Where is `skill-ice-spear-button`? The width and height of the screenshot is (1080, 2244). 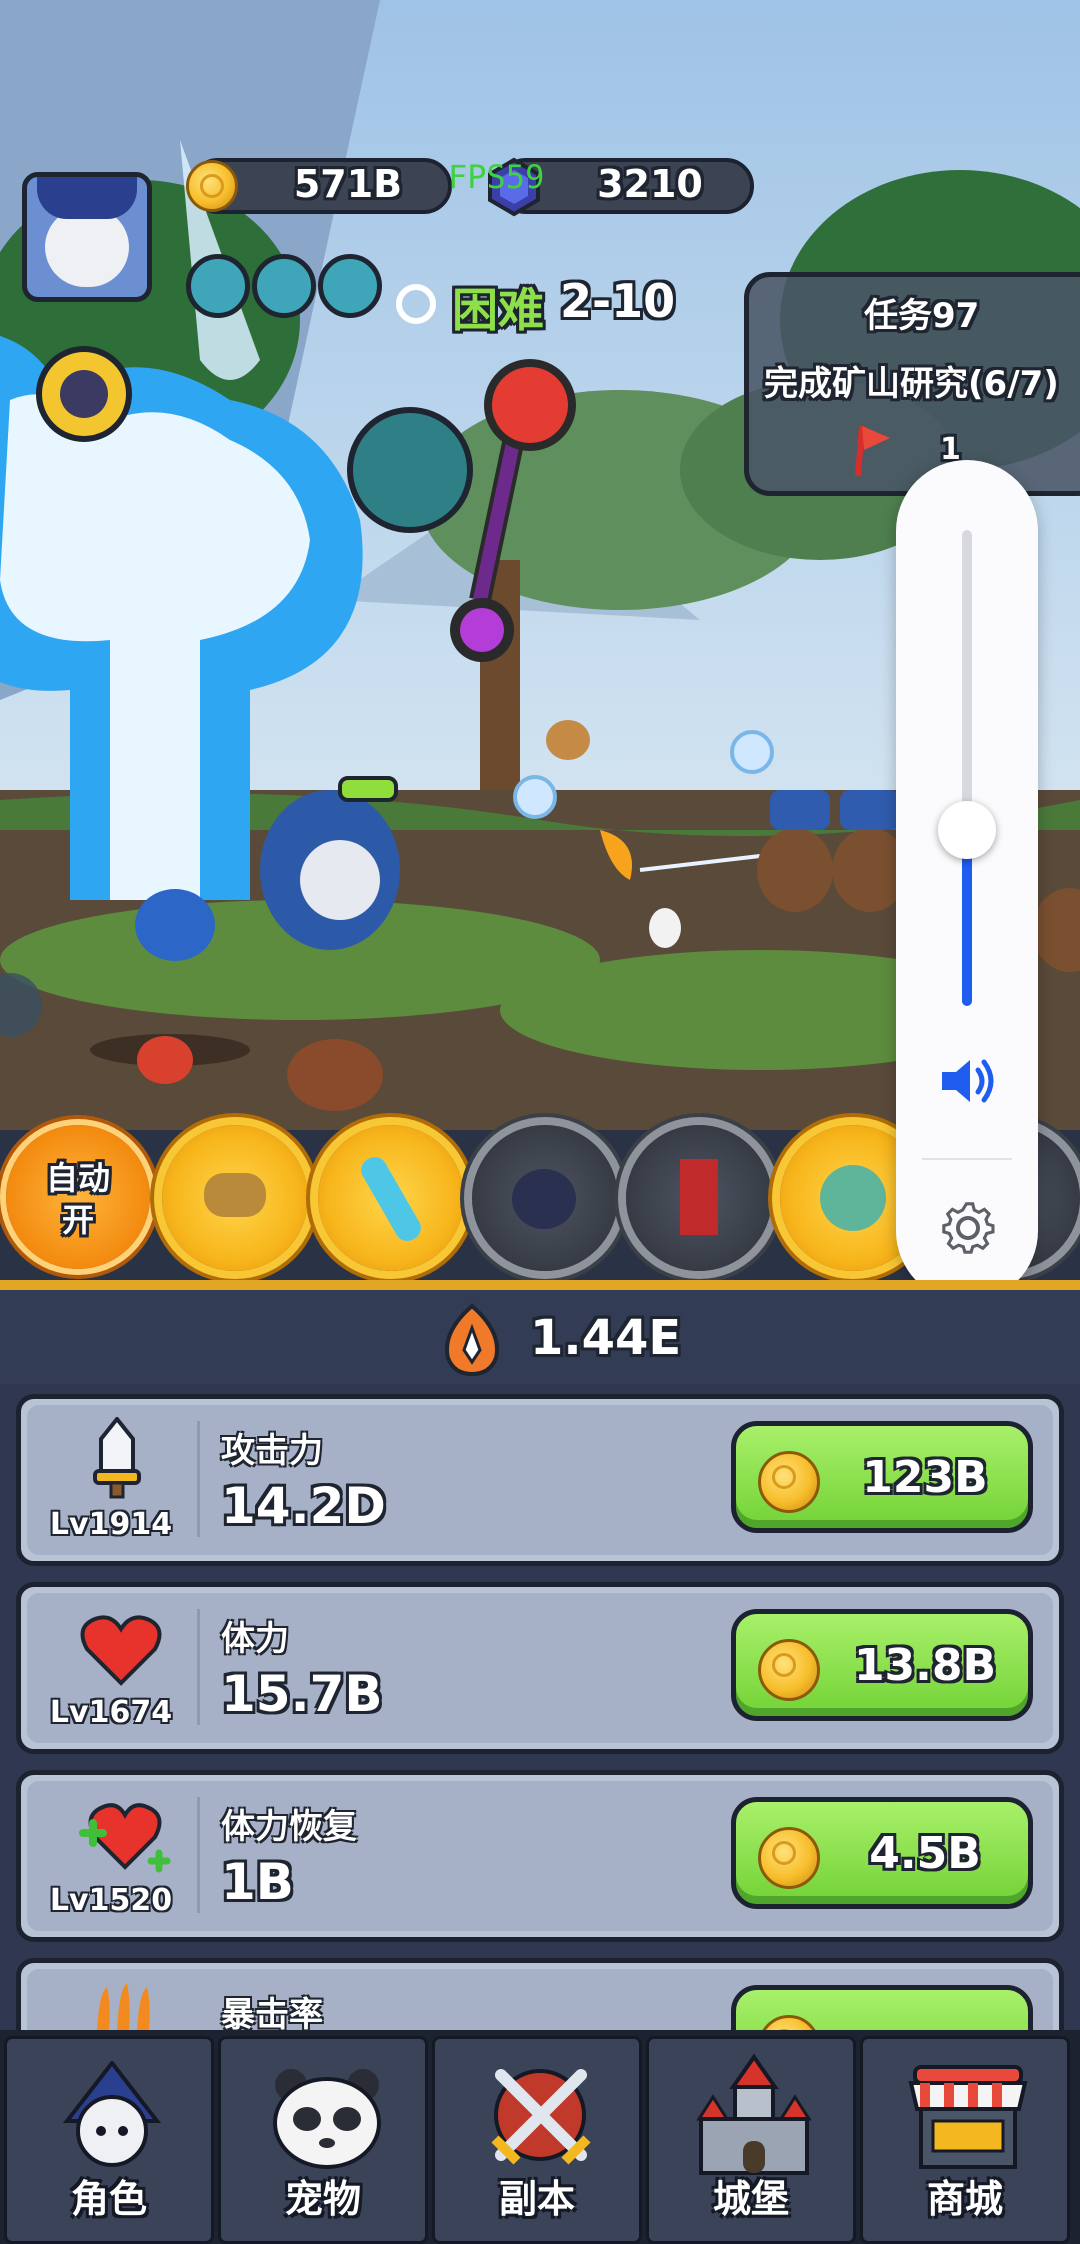
skill-ice-spear-button is located at coordinates (391, 1198).